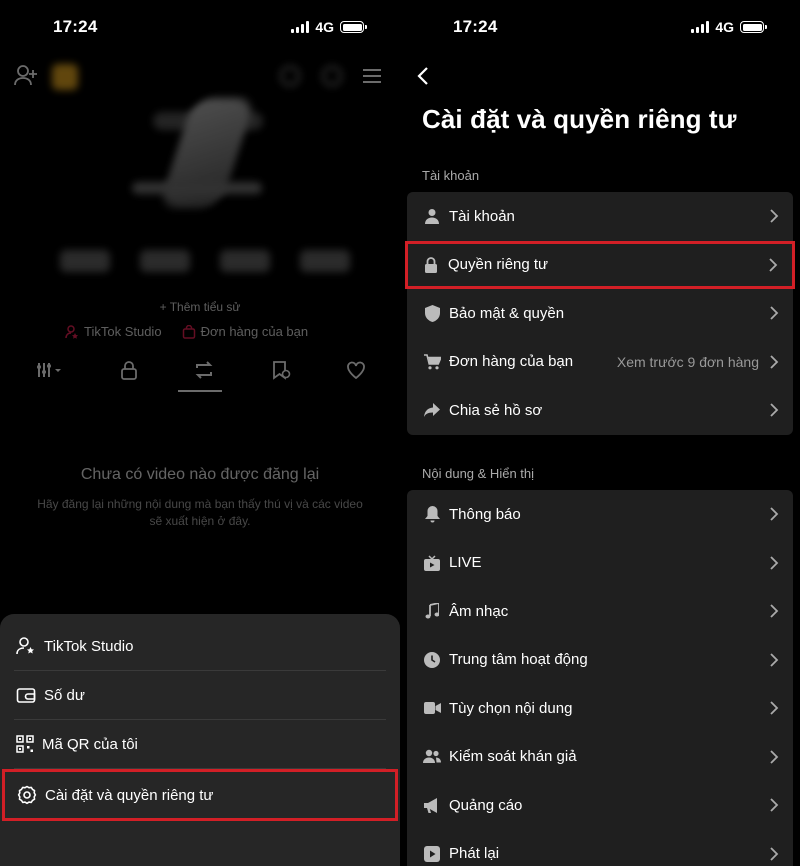  Describe the element at coordinates (479, 611) in the screenshot. I see `row-label: Âm nhạc` at that location.